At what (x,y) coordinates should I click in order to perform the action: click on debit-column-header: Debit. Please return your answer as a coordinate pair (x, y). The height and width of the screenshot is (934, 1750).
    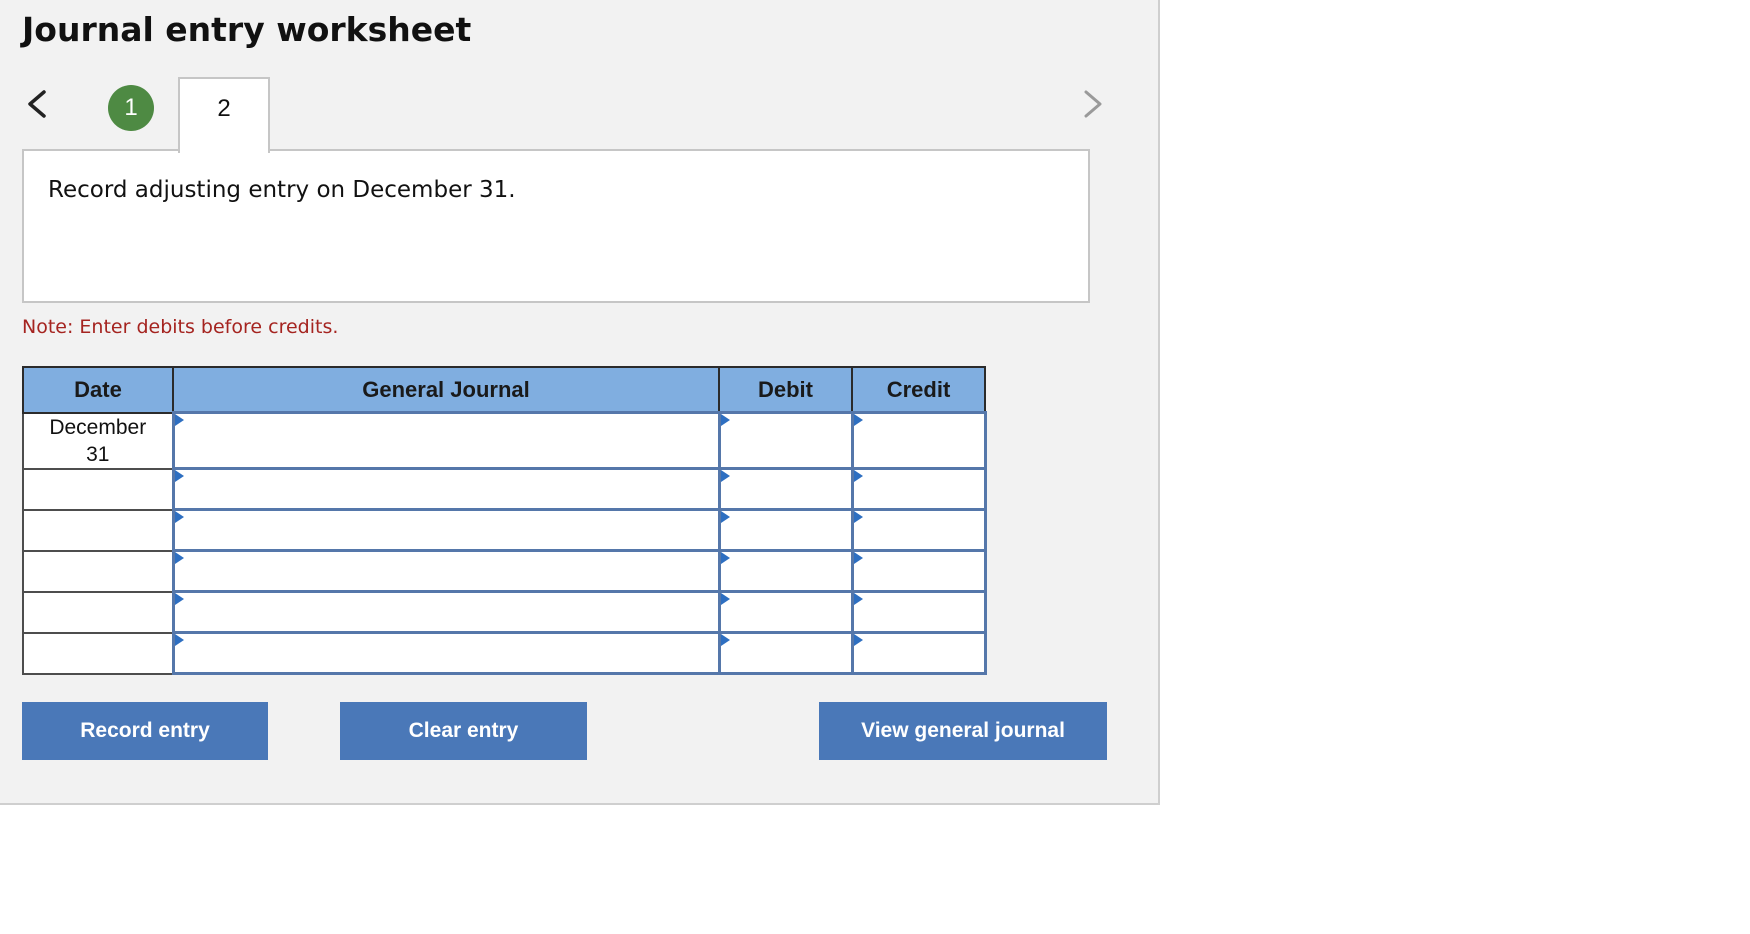
    Looking at the image, I should click on (785, 390).